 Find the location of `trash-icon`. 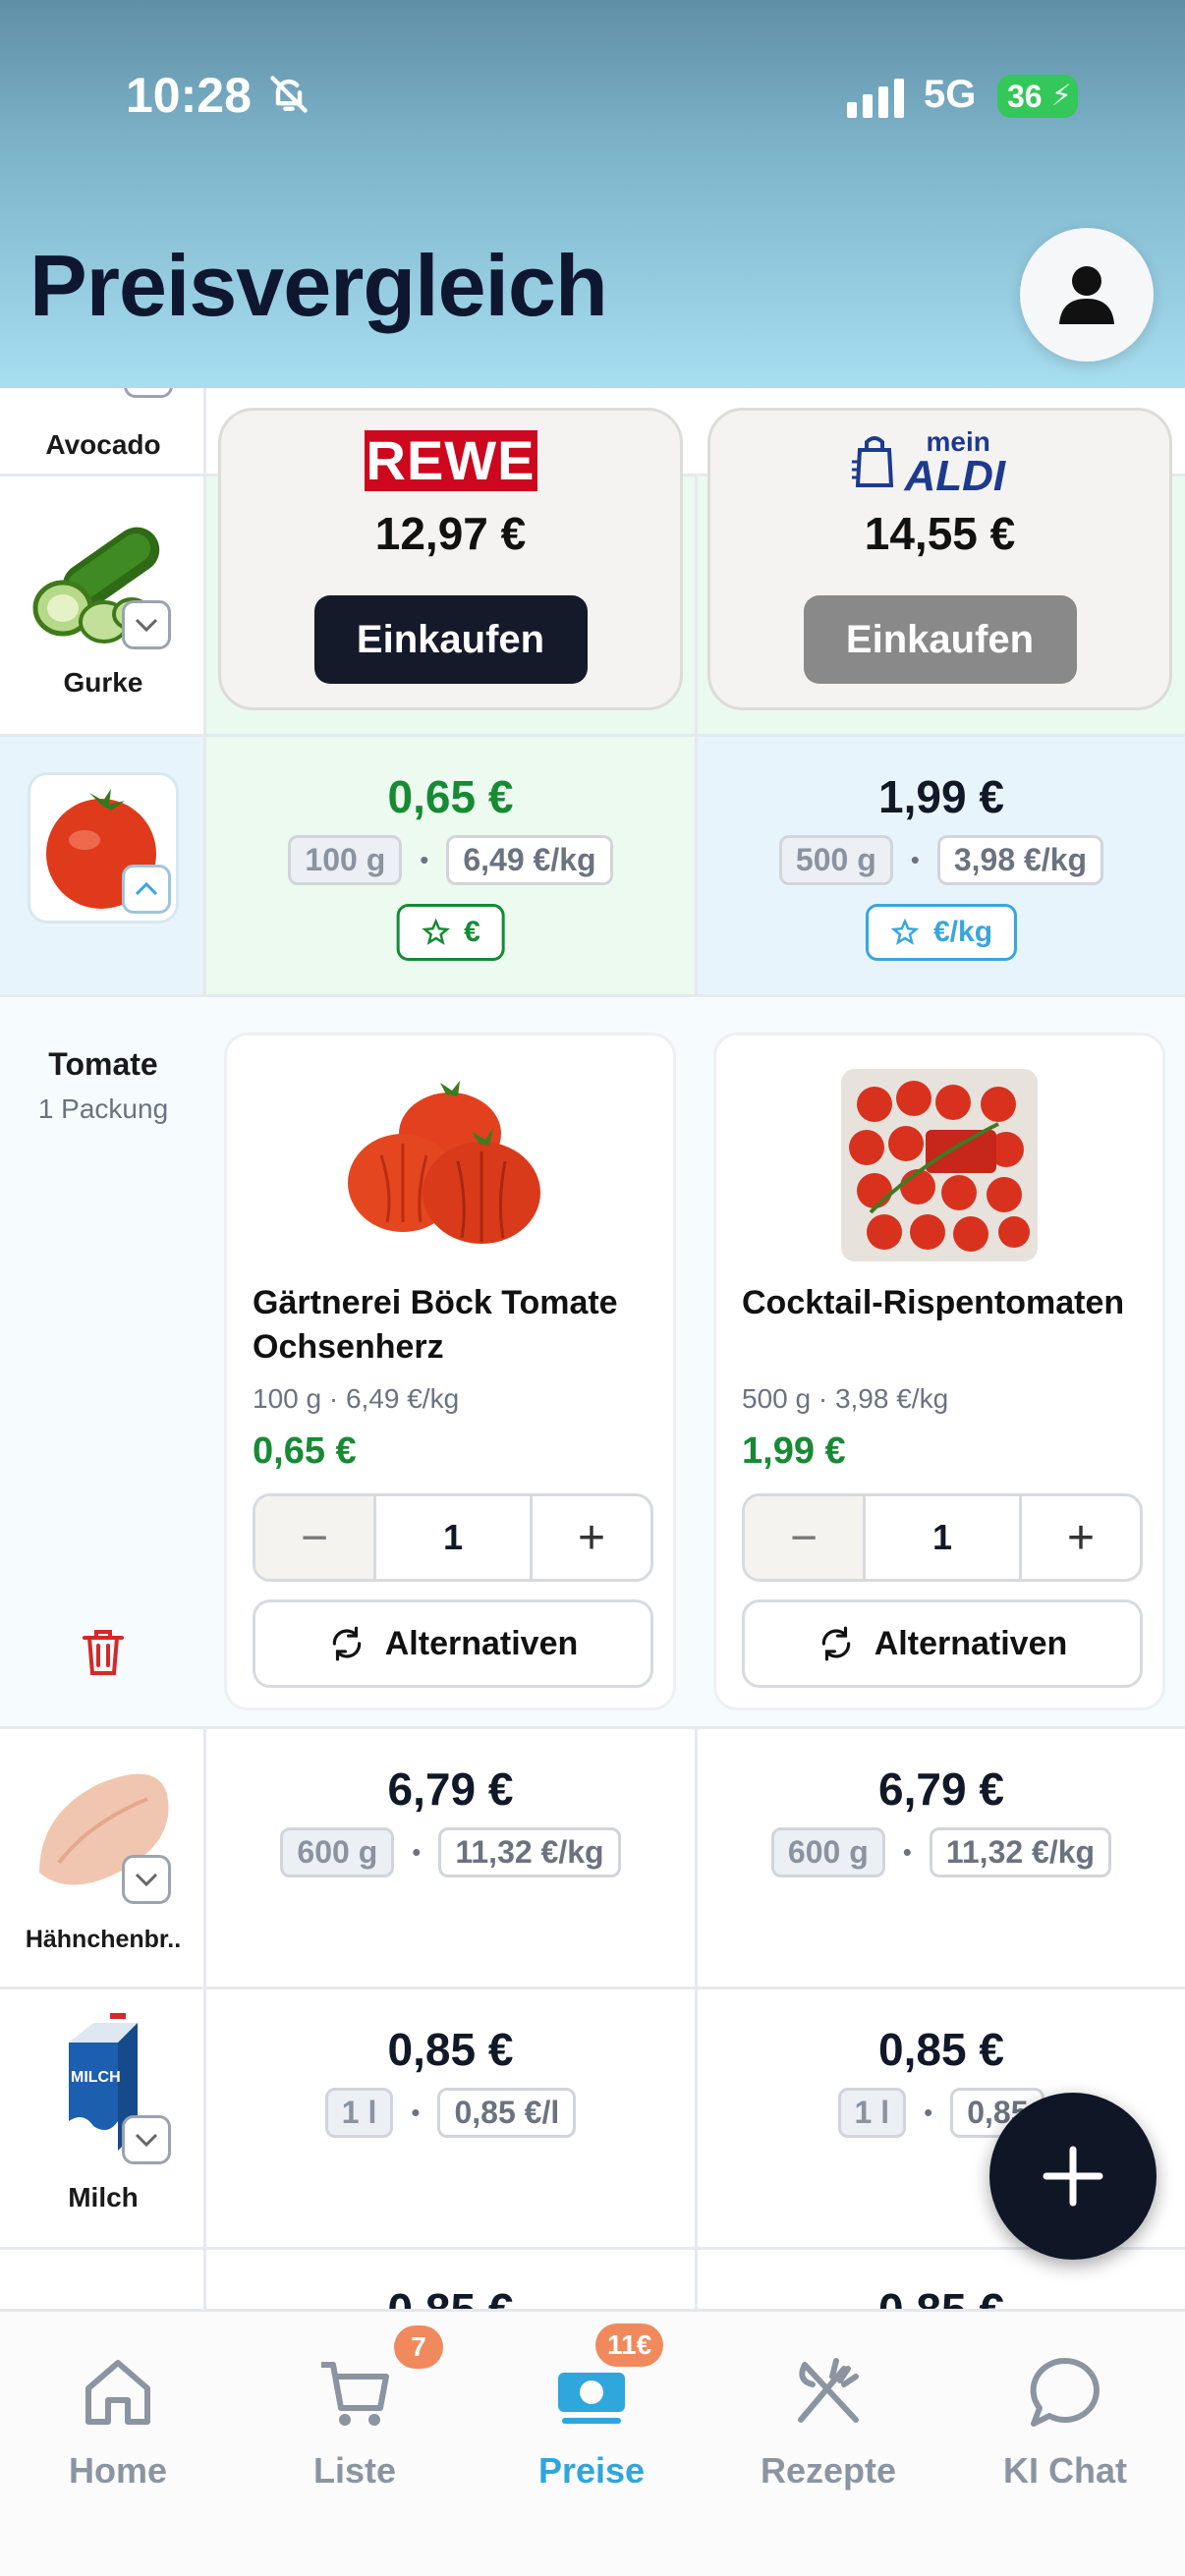

trash-icon is located at coordinates (104, 1651).